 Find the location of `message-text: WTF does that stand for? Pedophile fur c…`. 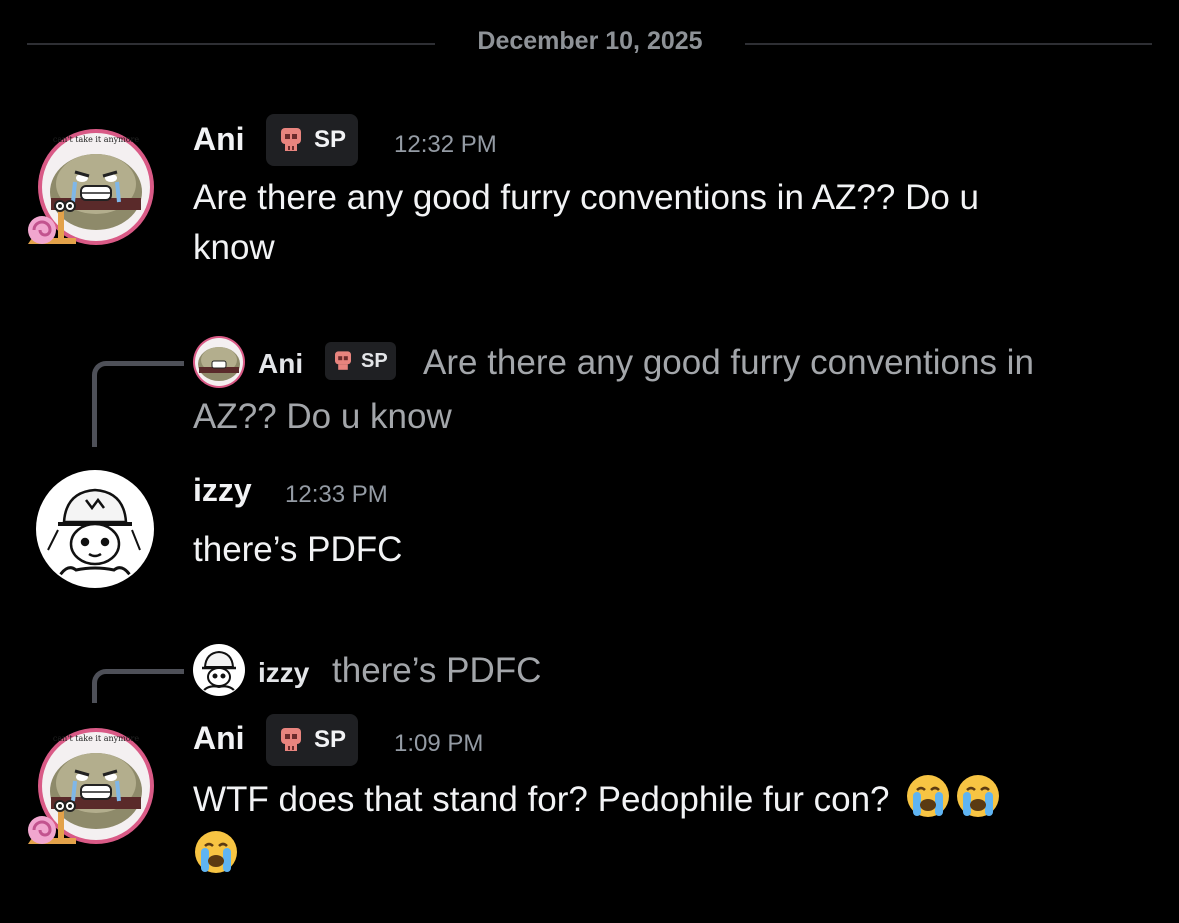

message-text: WTF does that stand for? Pedophile fur c… is located at coordinates (541, 799).